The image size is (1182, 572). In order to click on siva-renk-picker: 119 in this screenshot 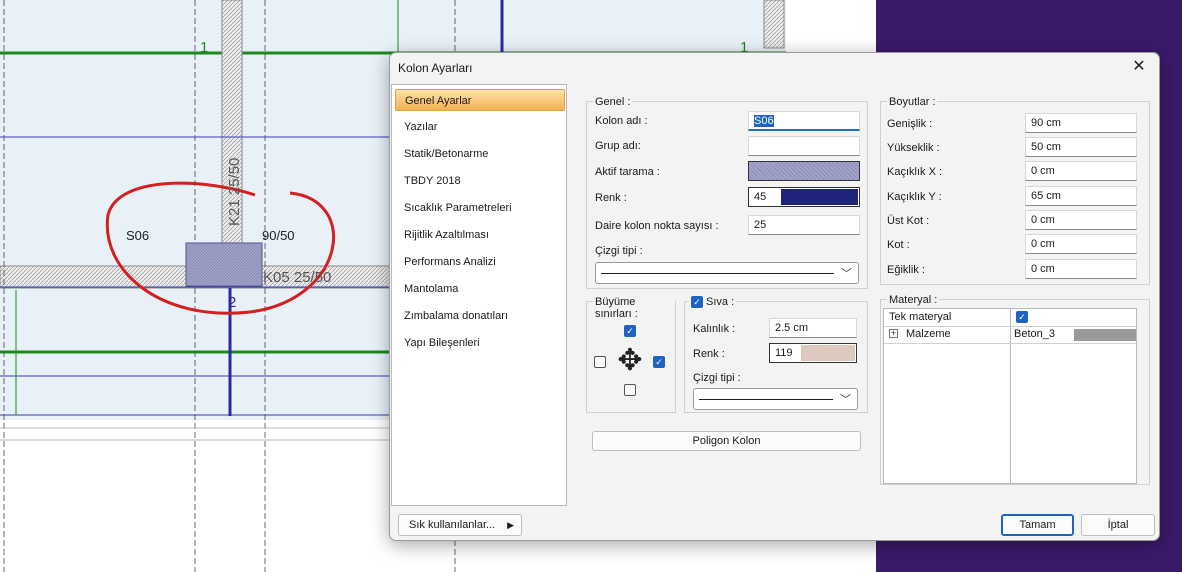, I will do `click(813, 353)`.